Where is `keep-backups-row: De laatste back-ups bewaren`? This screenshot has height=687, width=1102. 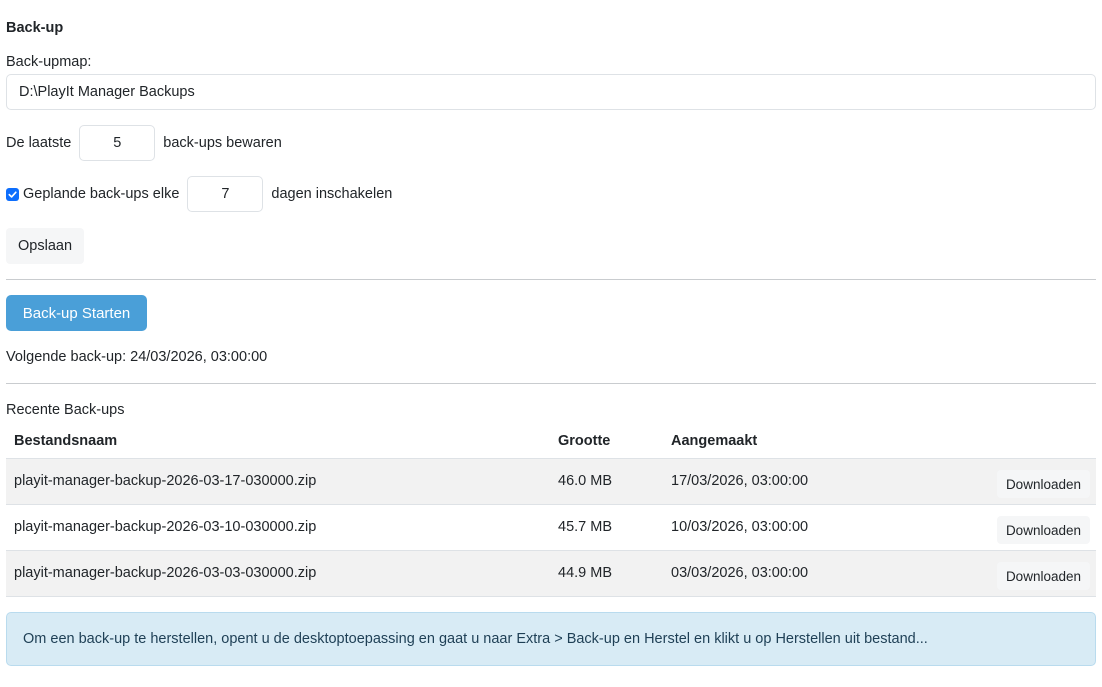 keep-backups-row: De laatste back-ups bewaren is located at coordinates (144, 143).